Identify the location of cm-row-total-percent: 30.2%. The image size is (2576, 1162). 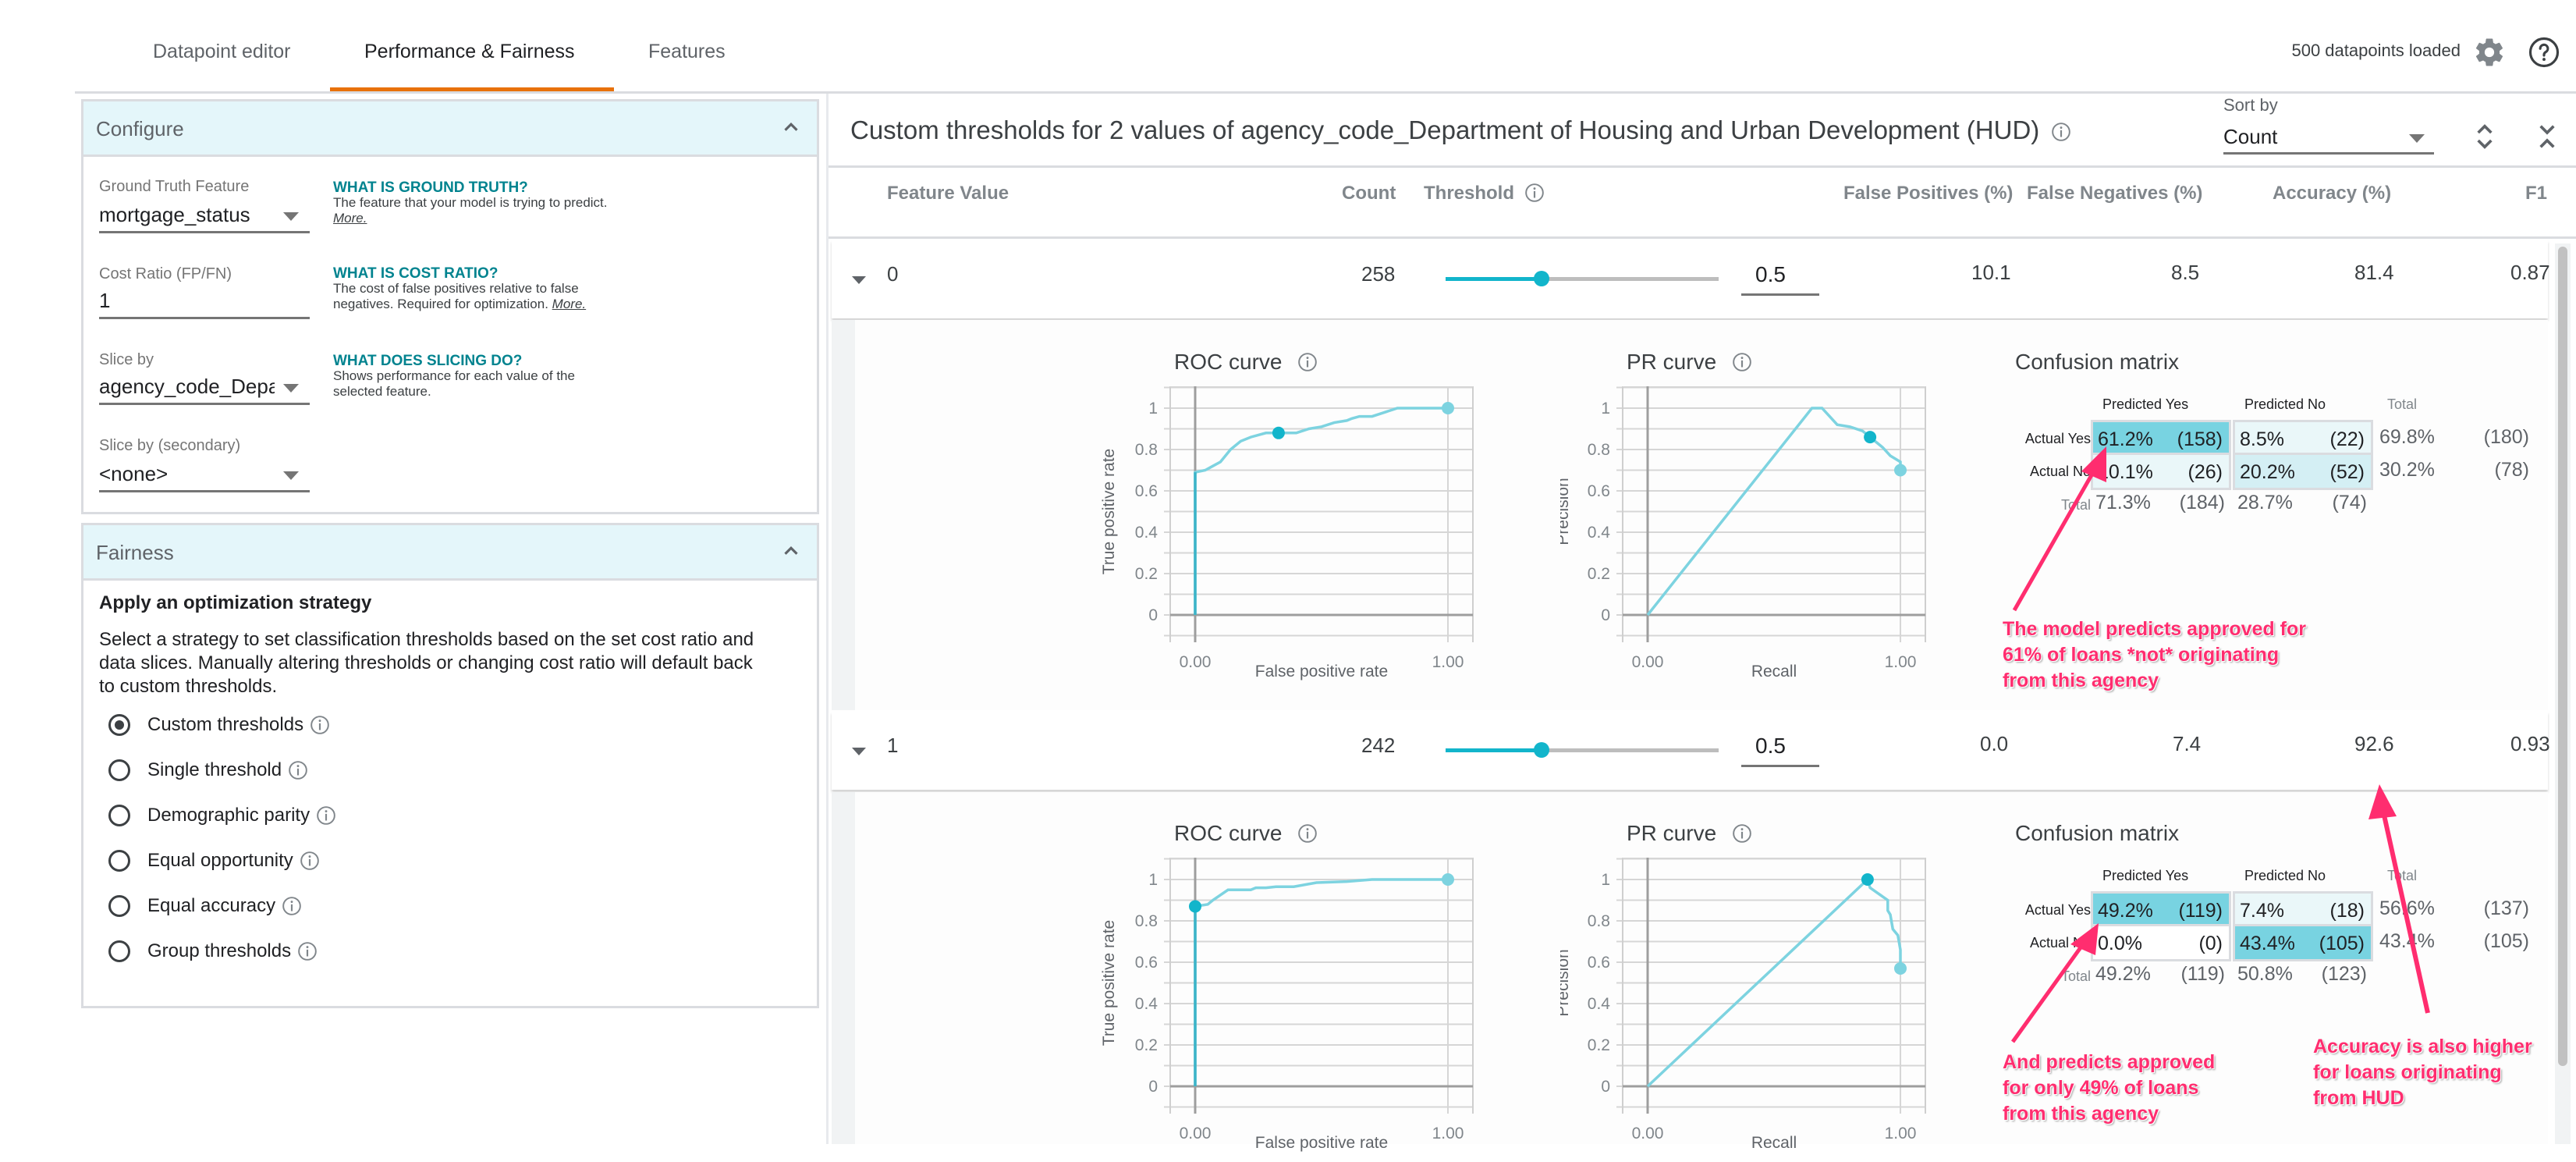
(2407, 470).